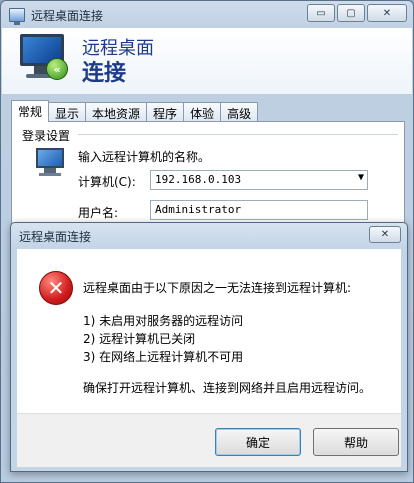 Image resolution: width=414 pixels, height=483 pixels. What do you see at coordinates (98, 213) in the screenshot?
I see `username-label: 用户名:` at bounding box center [98, 213].